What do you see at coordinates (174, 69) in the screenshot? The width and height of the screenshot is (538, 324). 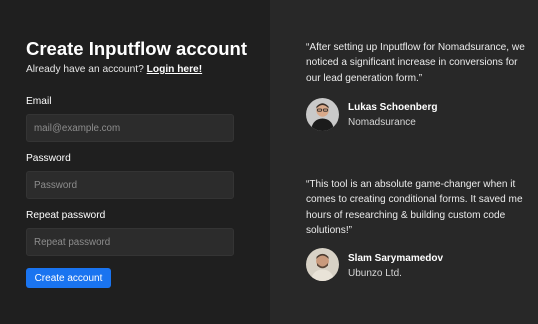 I see `login-link: Login here!` at bounding box center [174, 69].